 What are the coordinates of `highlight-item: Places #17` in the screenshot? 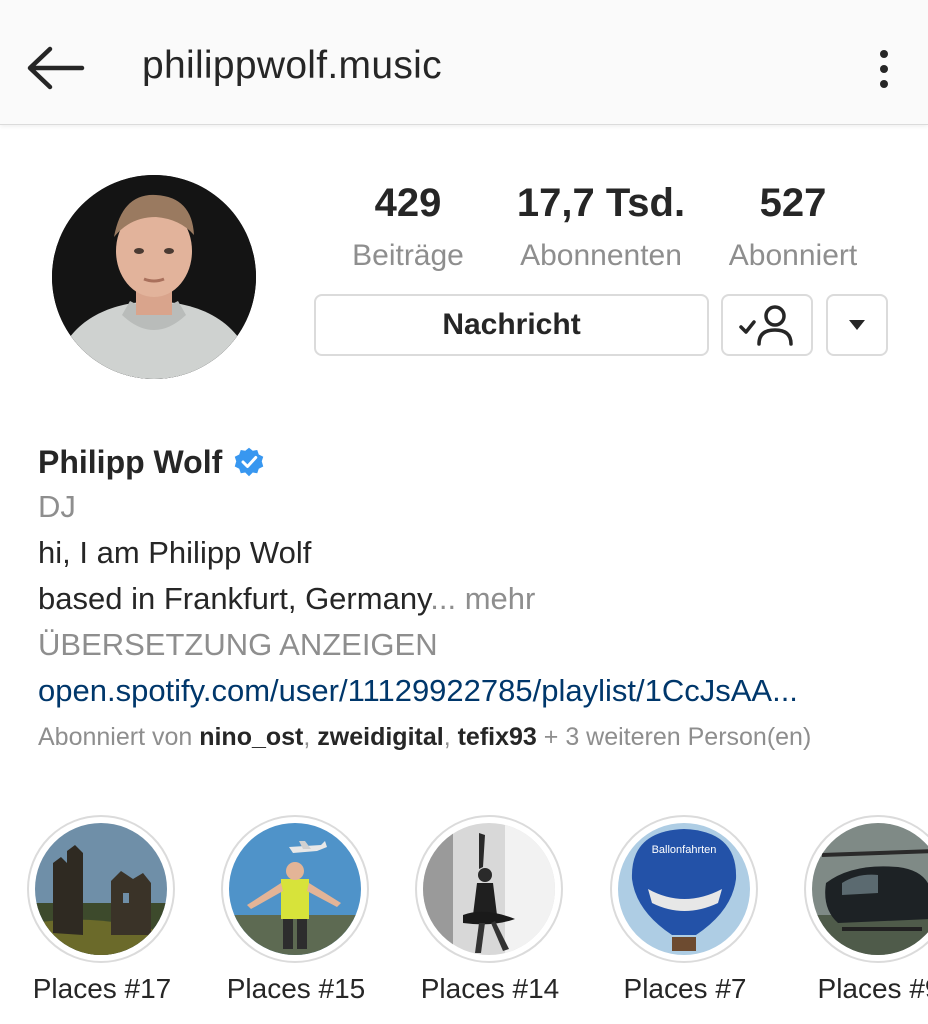 It's located at (102, 910).